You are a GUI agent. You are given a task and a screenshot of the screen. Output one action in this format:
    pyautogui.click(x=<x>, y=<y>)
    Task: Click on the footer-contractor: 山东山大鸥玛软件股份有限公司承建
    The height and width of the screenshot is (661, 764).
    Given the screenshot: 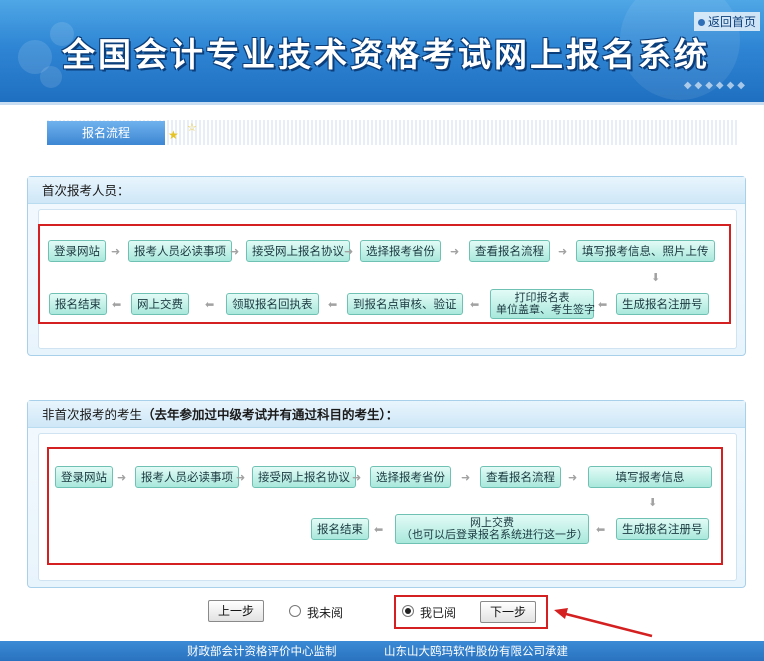 What is the action you would take?
    pyautogui.click(x=476, y=651)
    